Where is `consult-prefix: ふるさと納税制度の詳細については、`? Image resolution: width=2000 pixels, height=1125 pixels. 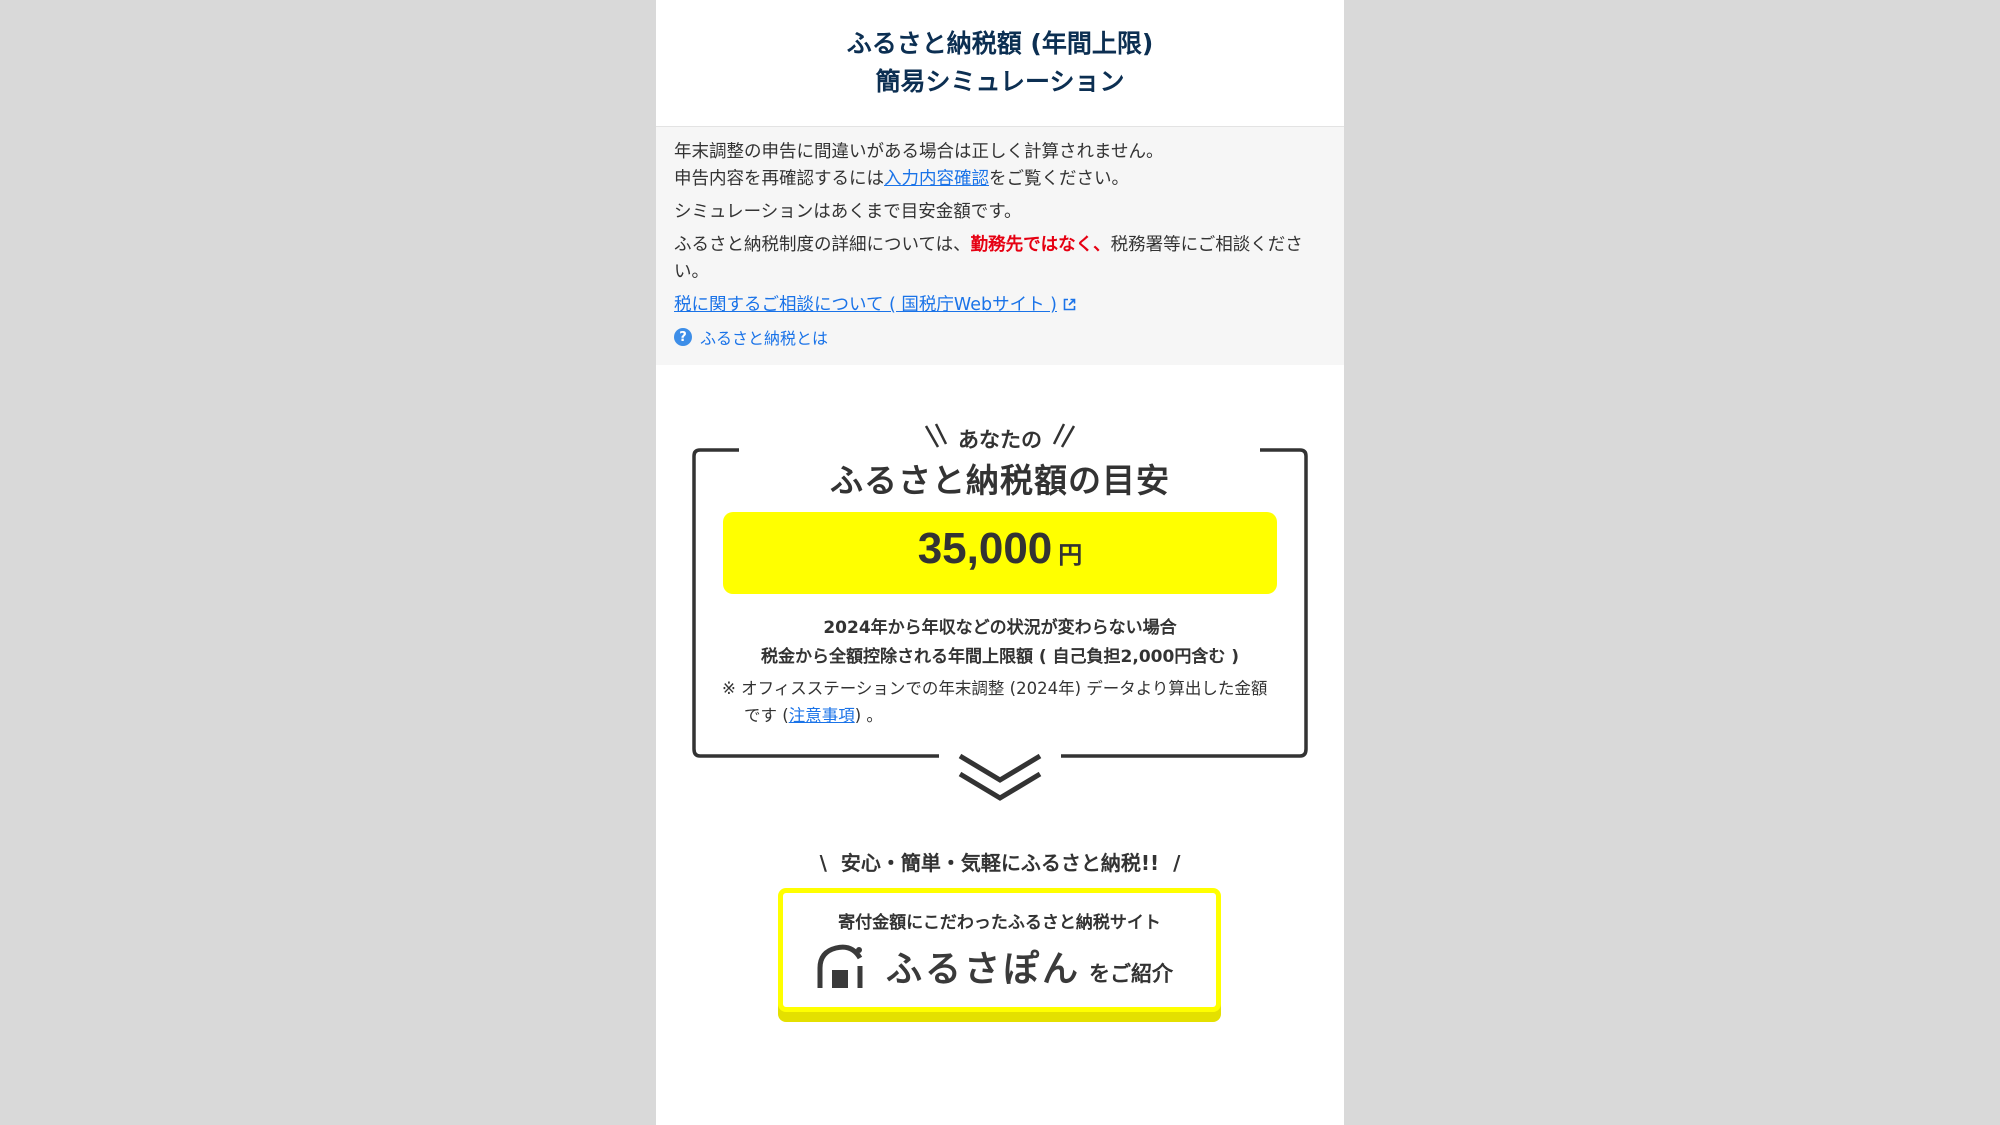 consult-prefix: ふるさと納税制度の詳細については、 is located at coordinates (822, 245).